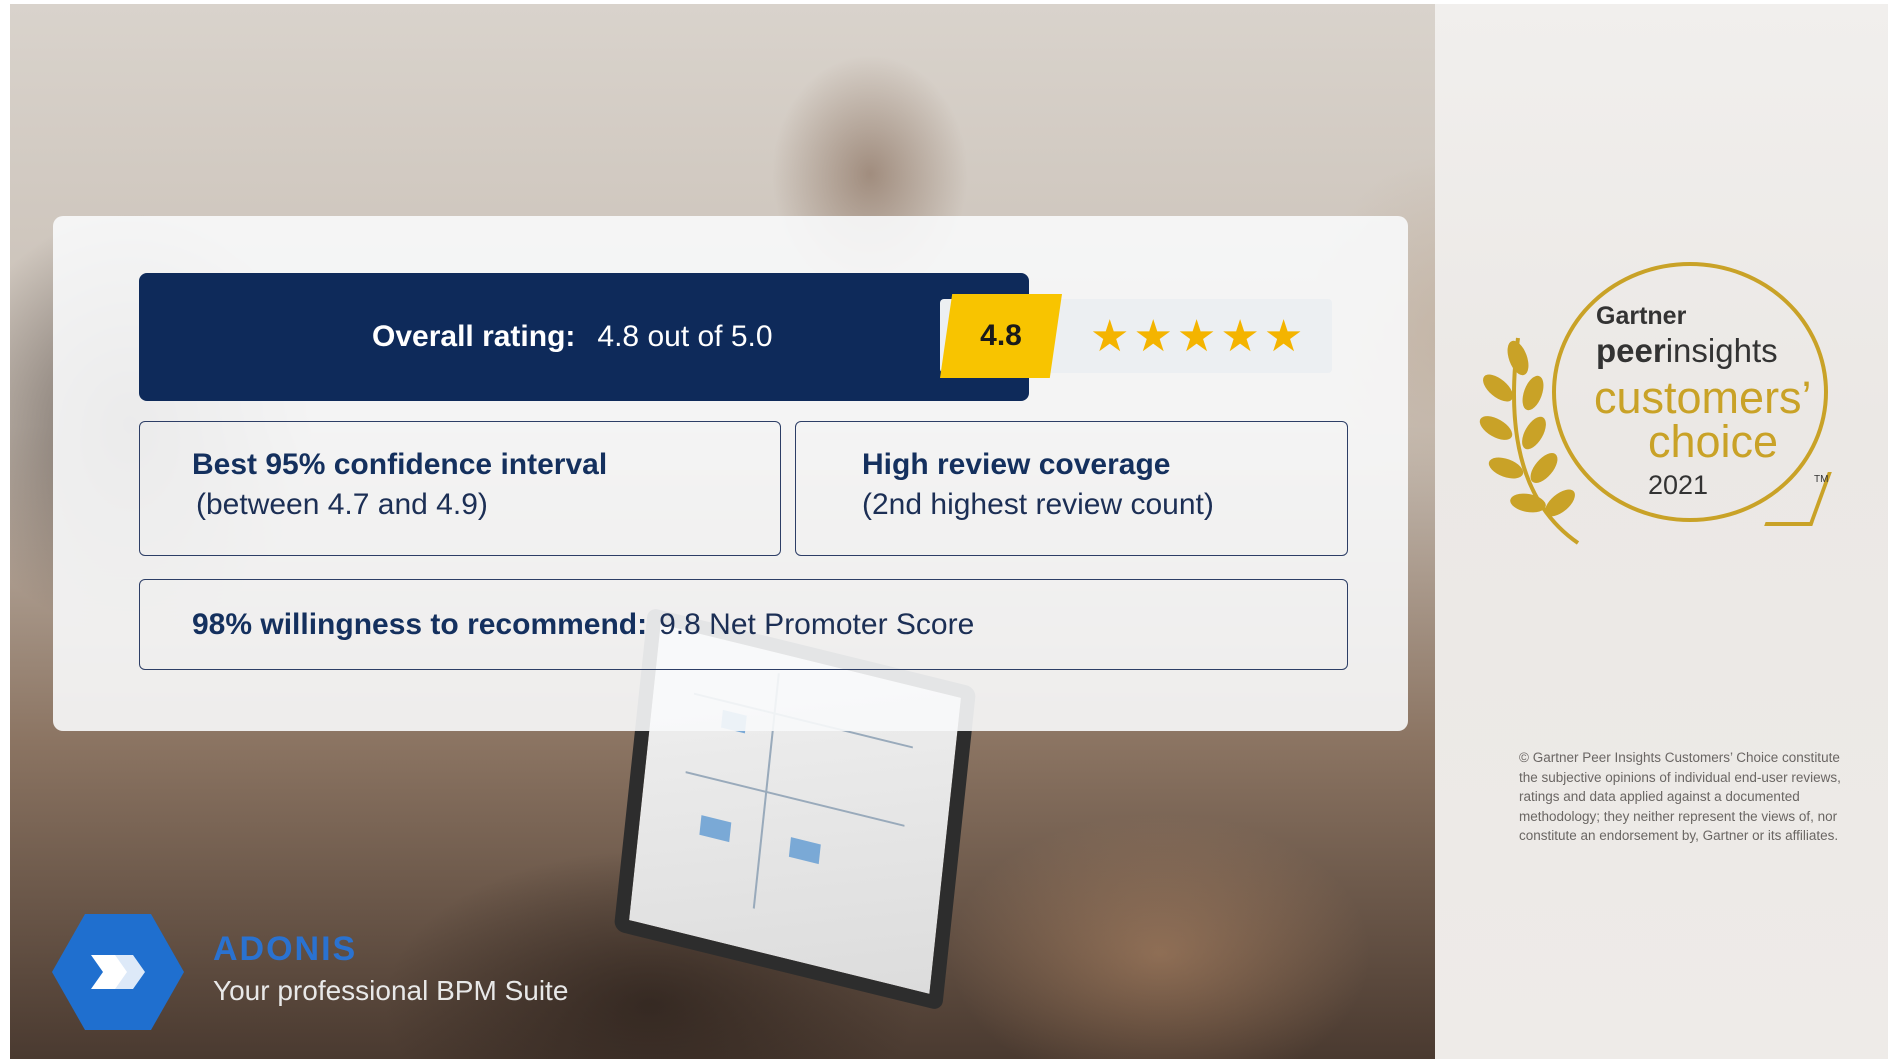  Describe the element at coordinates (474, 336) in the screenshot. I see `overall-rating-label: Overall rating:` at that location.